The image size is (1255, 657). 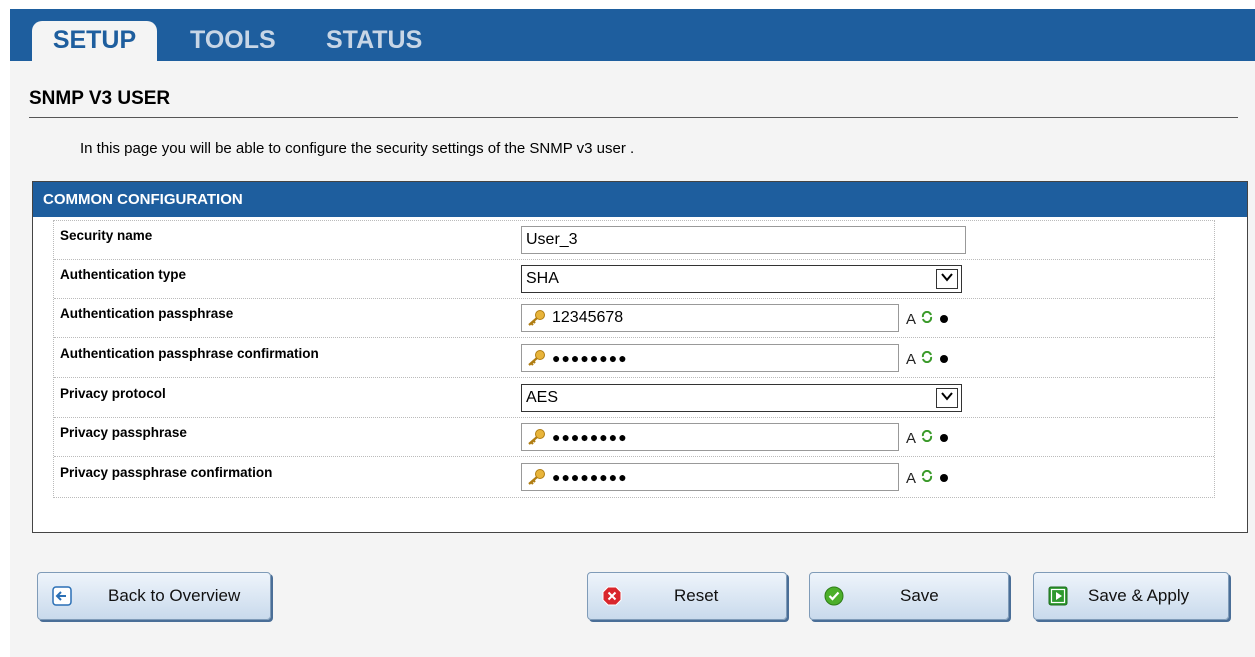 I want to click on privacy-protocol-select: AES, so click(x=741, y=398).